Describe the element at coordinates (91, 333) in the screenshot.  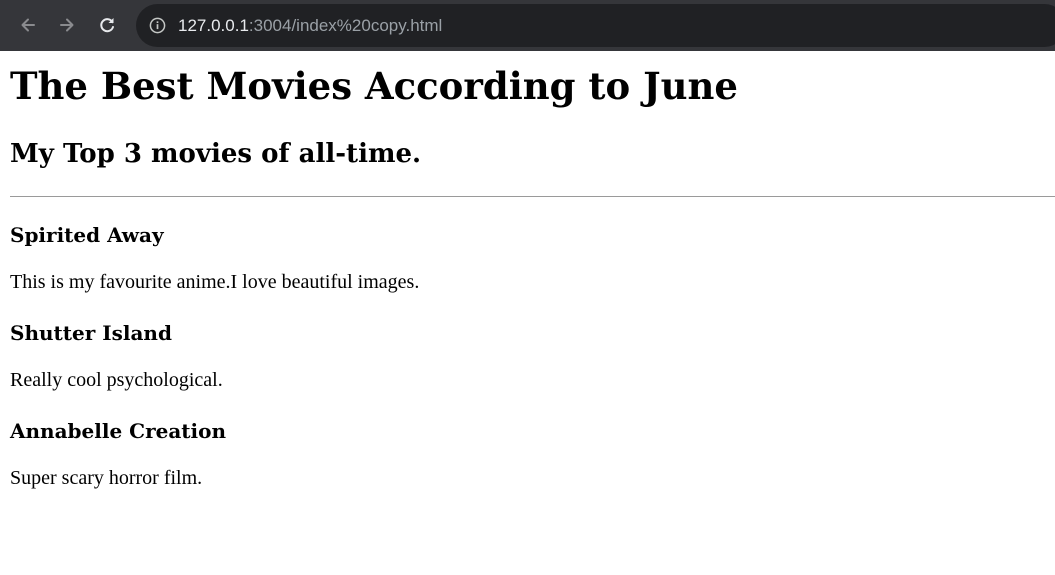
I see `movie-title: Shutter Island` at that location.